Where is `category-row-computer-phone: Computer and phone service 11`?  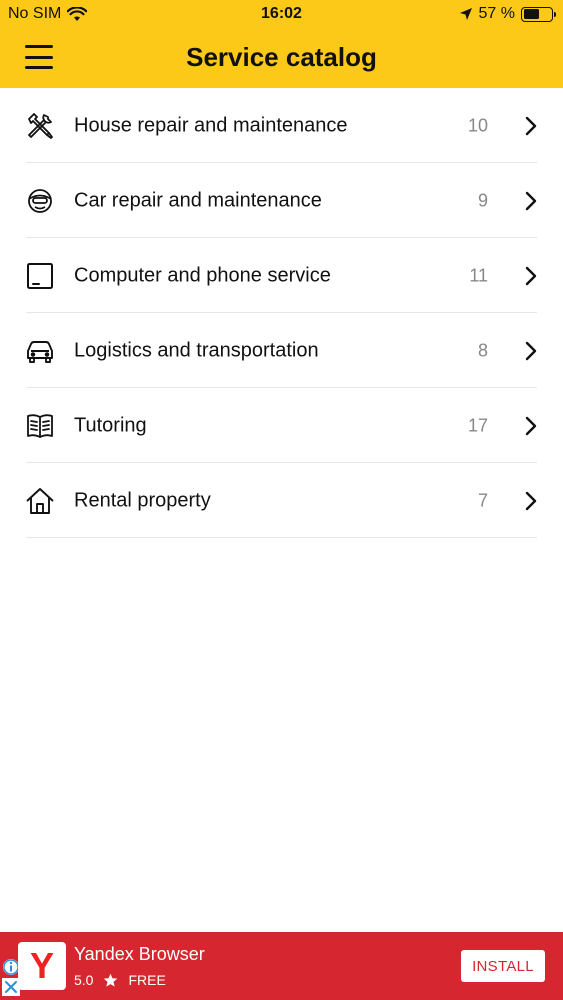
category-row-computer-phone: Computer and phone service 11 is located at coordinates (281, 275).